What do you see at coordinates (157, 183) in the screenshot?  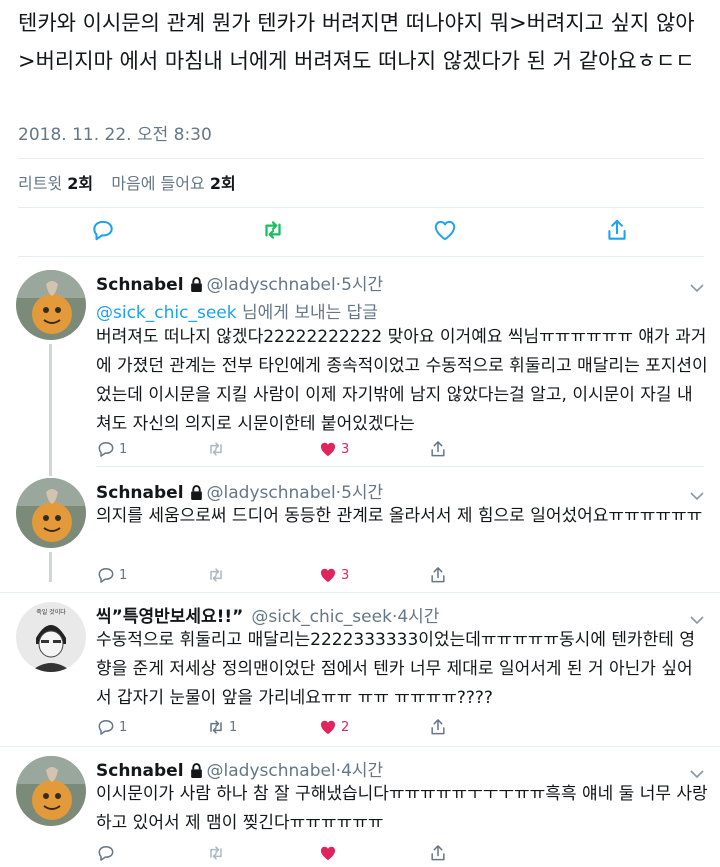 I see `likes-label: 마음에 들어요` at bounding box center [157, 183].